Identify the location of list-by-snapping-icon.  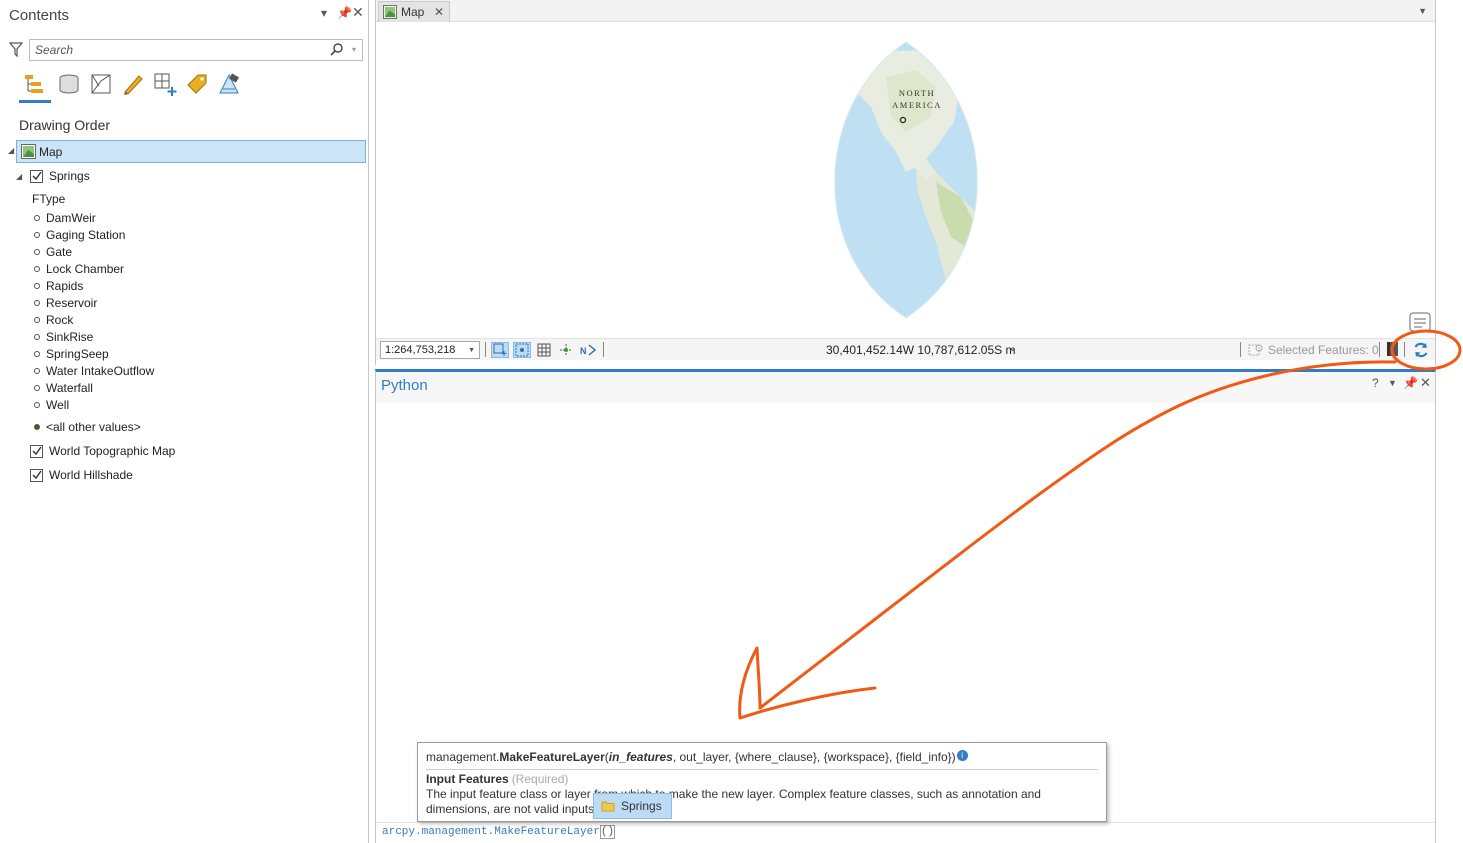
(165, 84).